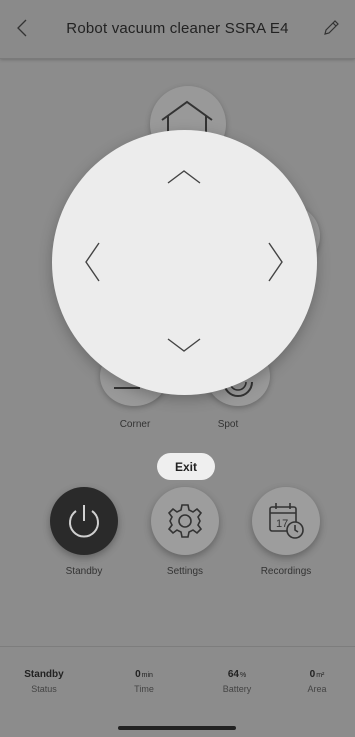  I want to click on page-title: Robot vacuum cleaner SSRA E4, so click(177, 28).